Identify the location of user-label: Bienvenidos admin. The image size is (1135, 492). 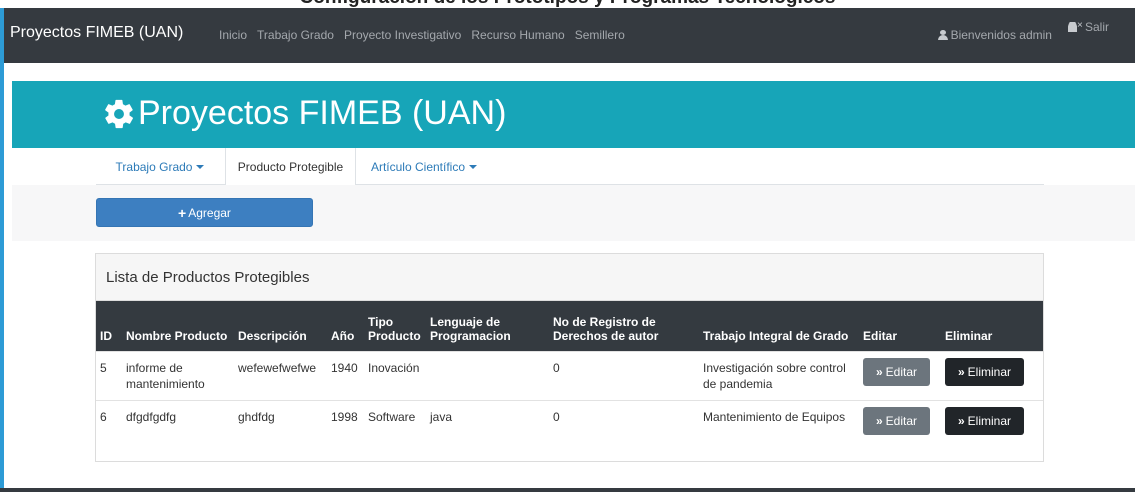
(1001, 35).